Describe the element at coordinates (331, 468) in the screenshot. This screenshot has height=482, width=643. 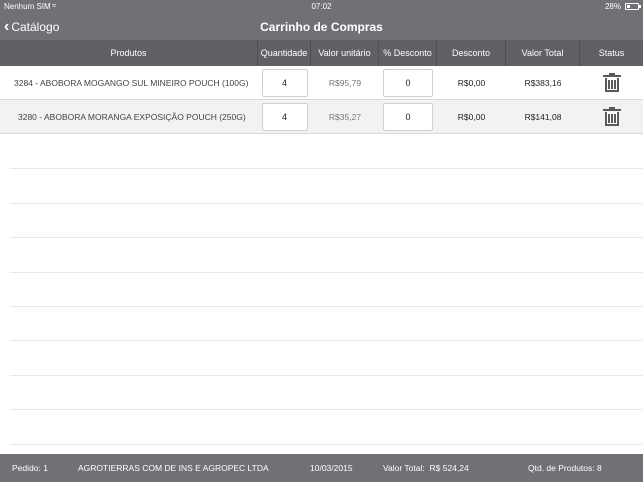
I see `order-date: 10/03/2015` at that location.